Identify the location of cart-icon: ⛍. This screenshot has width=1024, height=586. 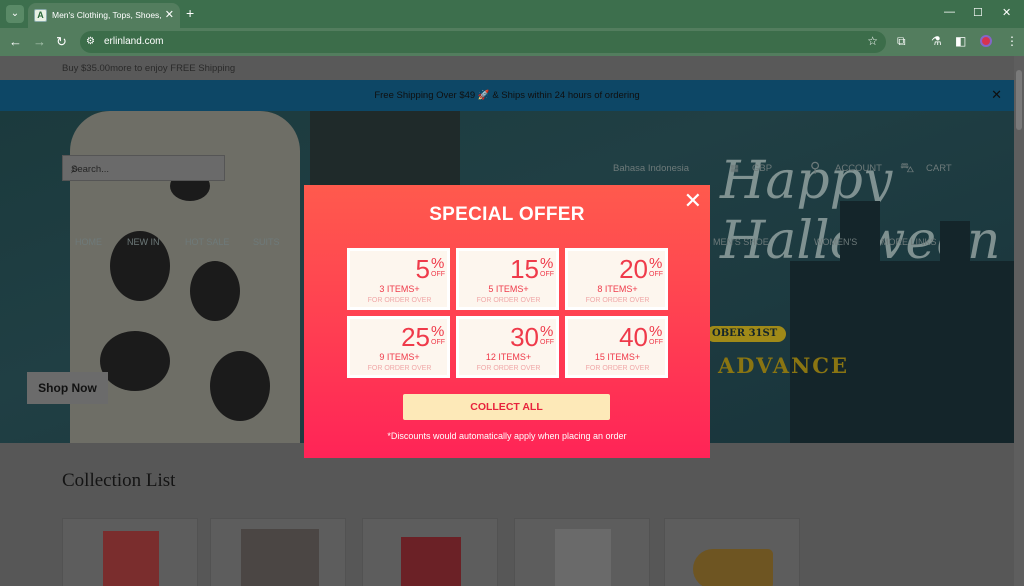
(907, 168).